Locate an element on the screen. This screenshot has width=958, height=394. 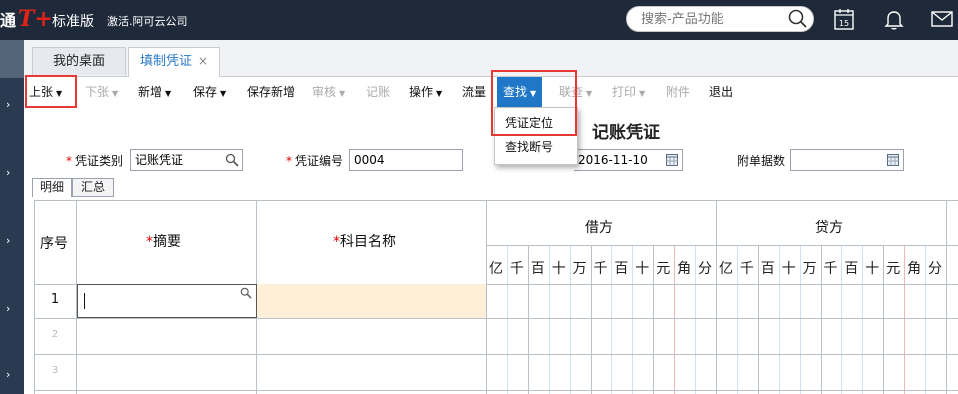
menu-item-voucher-locate: 凭证定位 is located at coordinates (529, 122).